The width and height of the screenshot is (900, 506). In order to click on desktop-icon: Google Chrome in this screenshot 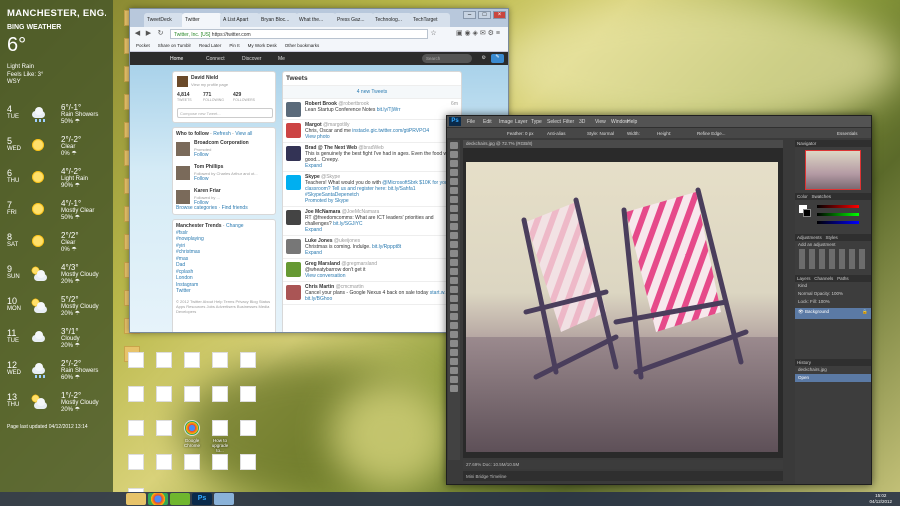, I will do `click(192, 434)`.